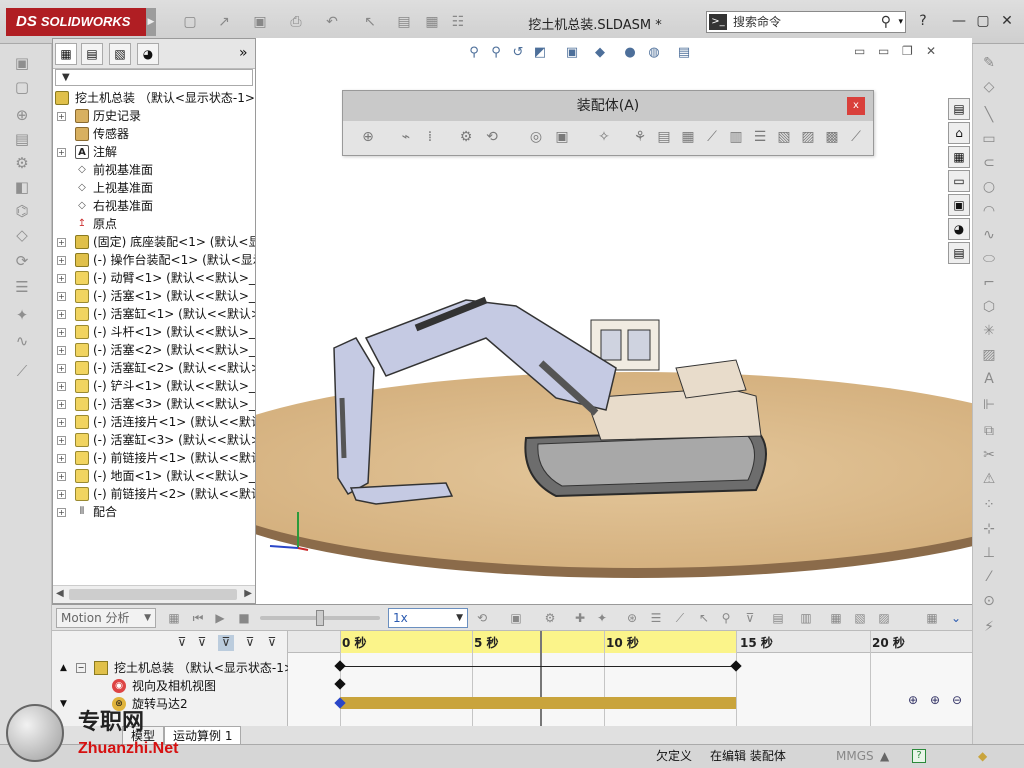 Image resolution: width=1024 pixels, height=768 pixels. I want to click on tree-item-component: + (-) 活塞缸<3> (默认<<默认>_, so click(154, 440).